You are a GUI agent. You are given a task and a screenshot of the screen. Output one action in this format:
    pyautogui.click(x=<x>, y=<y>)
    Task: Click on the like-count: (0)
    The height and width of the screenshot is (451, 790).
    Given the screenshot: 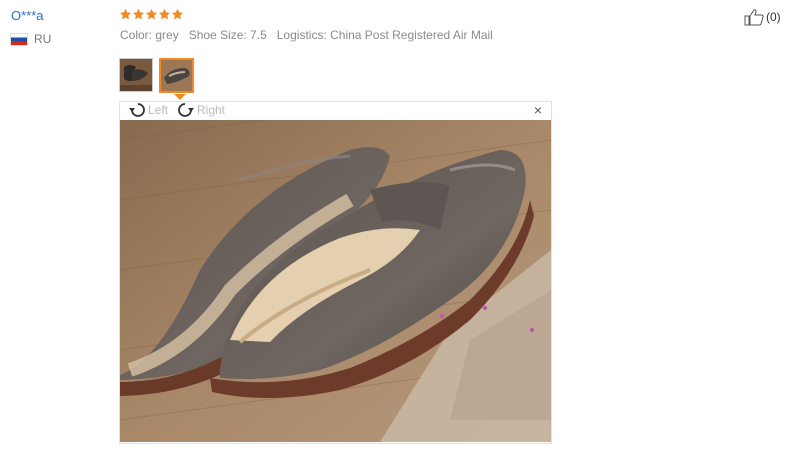 What is the action you would take?
    pyautogui.click(x=773, y=17)
    